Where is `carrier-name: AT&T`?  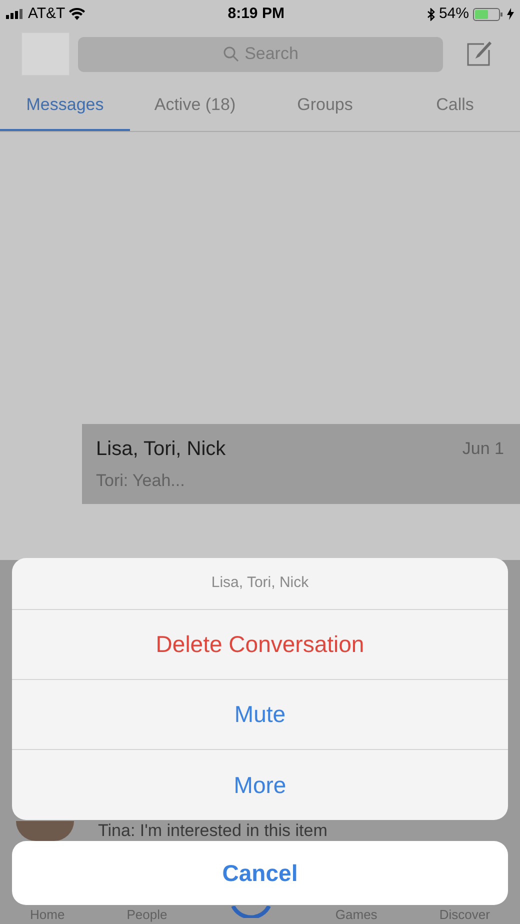 carrier-name: AT&T is located at coordinates (47, 14).